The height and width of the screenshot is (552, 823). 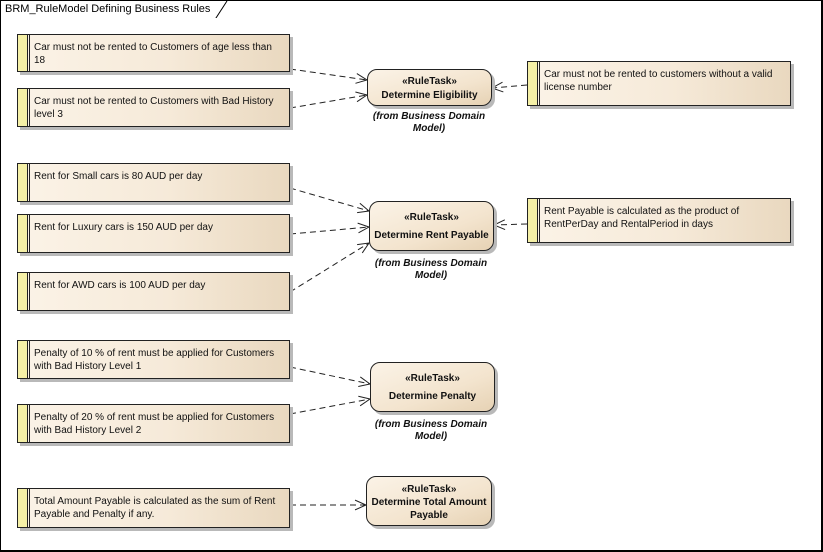 I want to click on task-name: Determine Eligibility, so click(x=429, y=95).